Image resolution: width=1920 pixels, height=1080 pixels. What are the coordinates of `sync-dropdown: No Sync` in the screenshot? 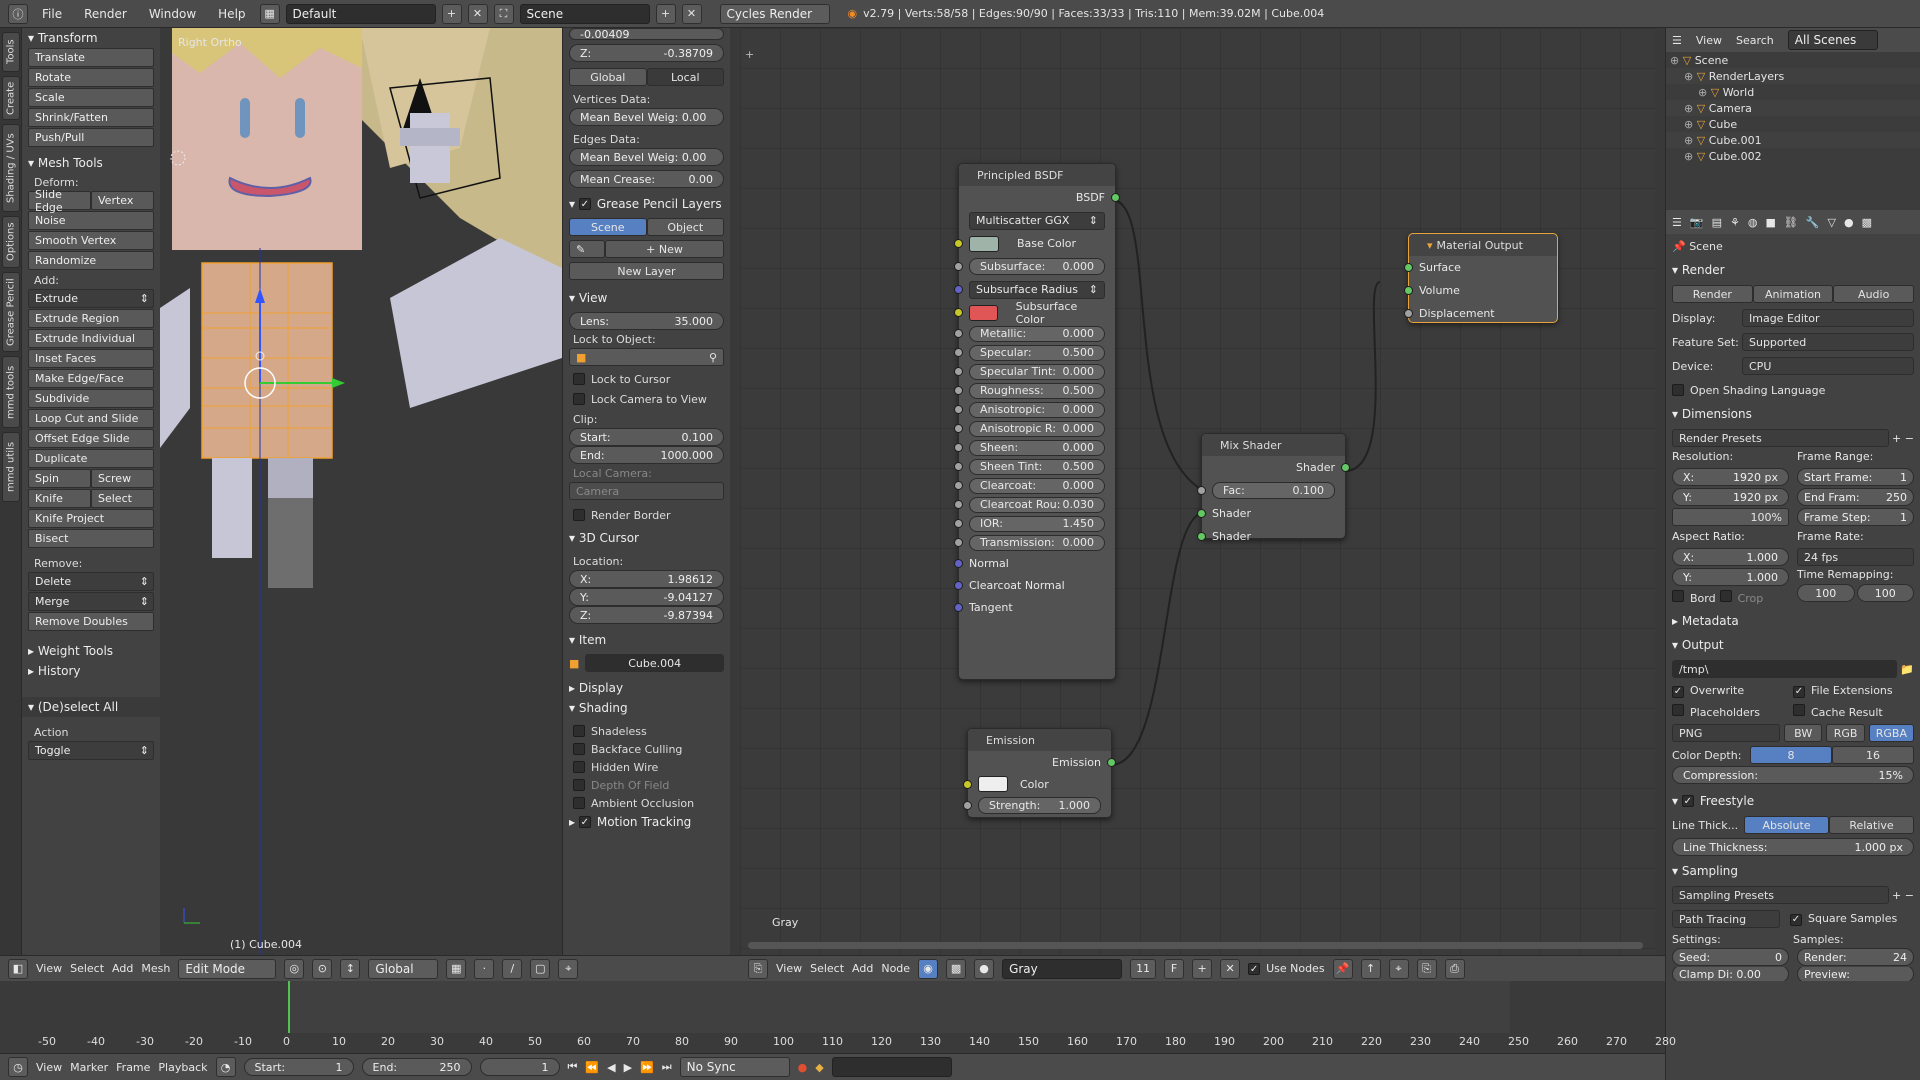 It's located at (734, 1067).